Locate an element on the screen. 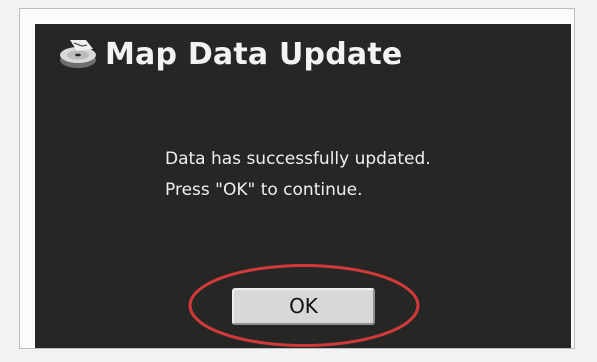 This screenshot has height=362, width=597. message-line-2: Press "OK" to continue. is located at coordinates (264, 190).